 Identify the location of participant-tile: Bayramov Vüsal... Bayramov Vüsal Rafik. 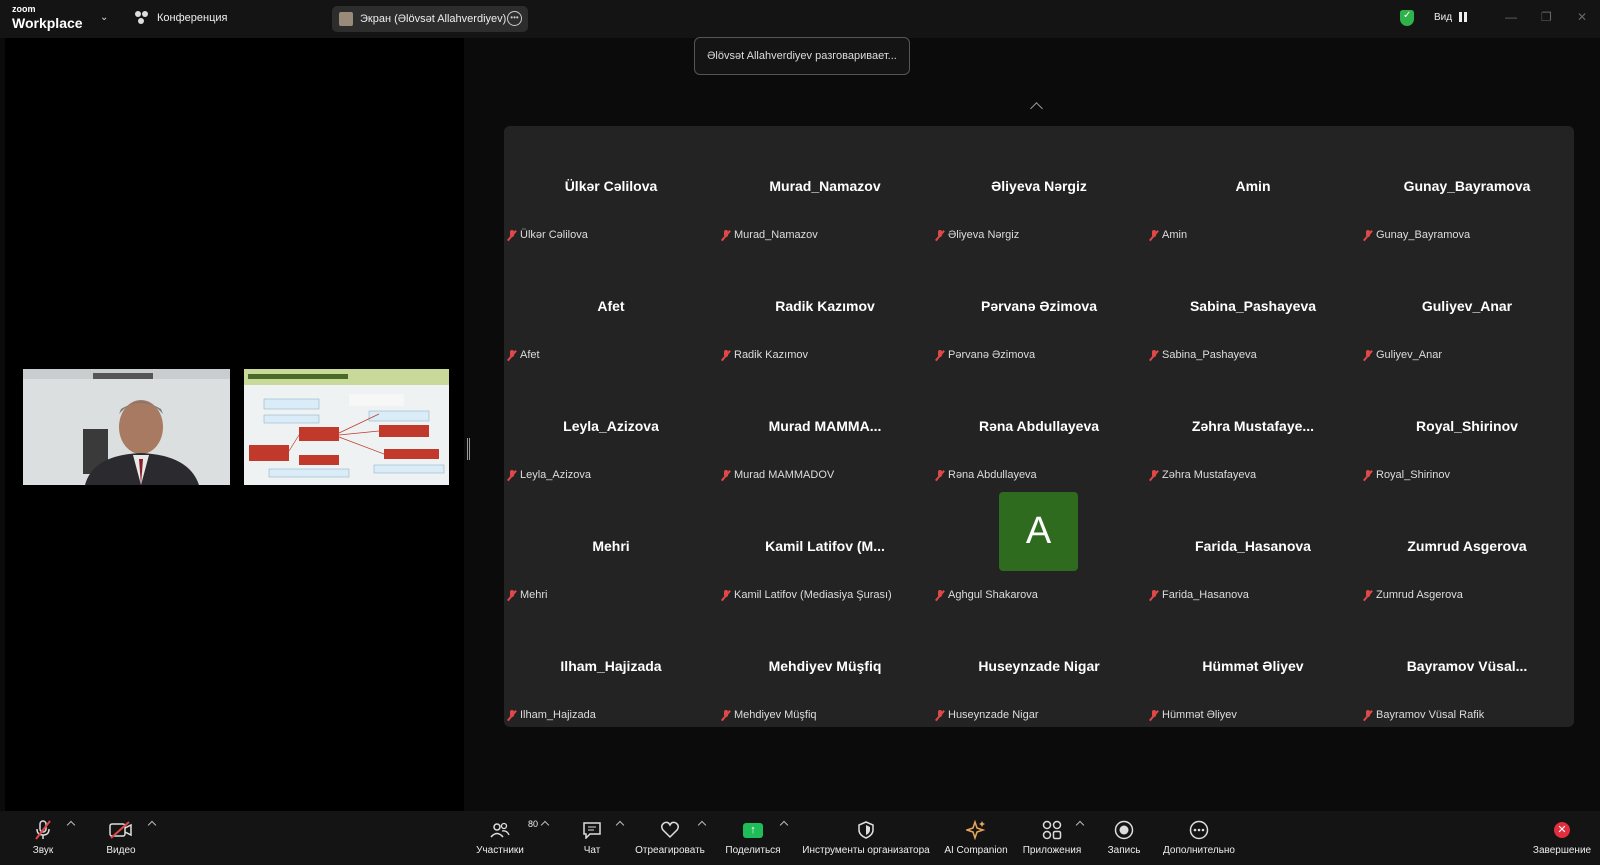
(1467, 666).